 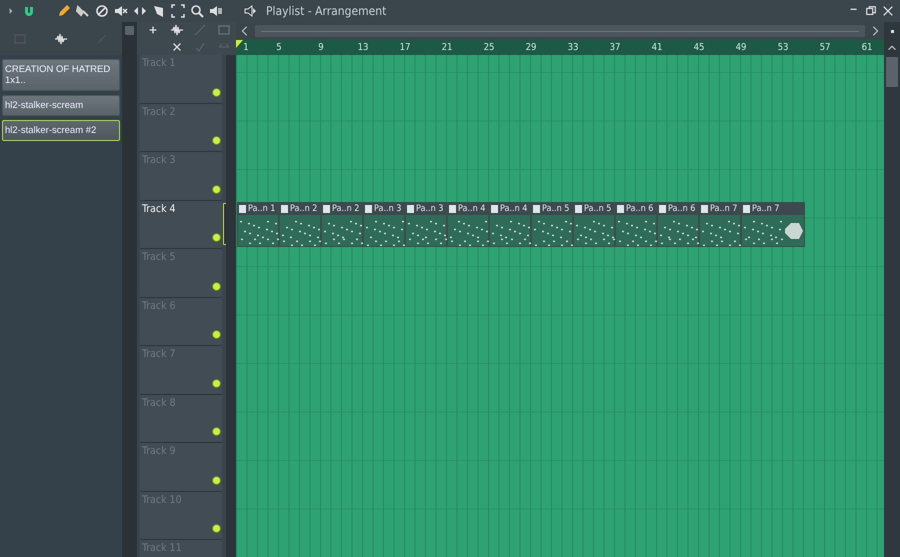 What do you see at coordinates (489, 47) in the screenshot?
I see `bar-number: 25` at bounding box center [489, 47].